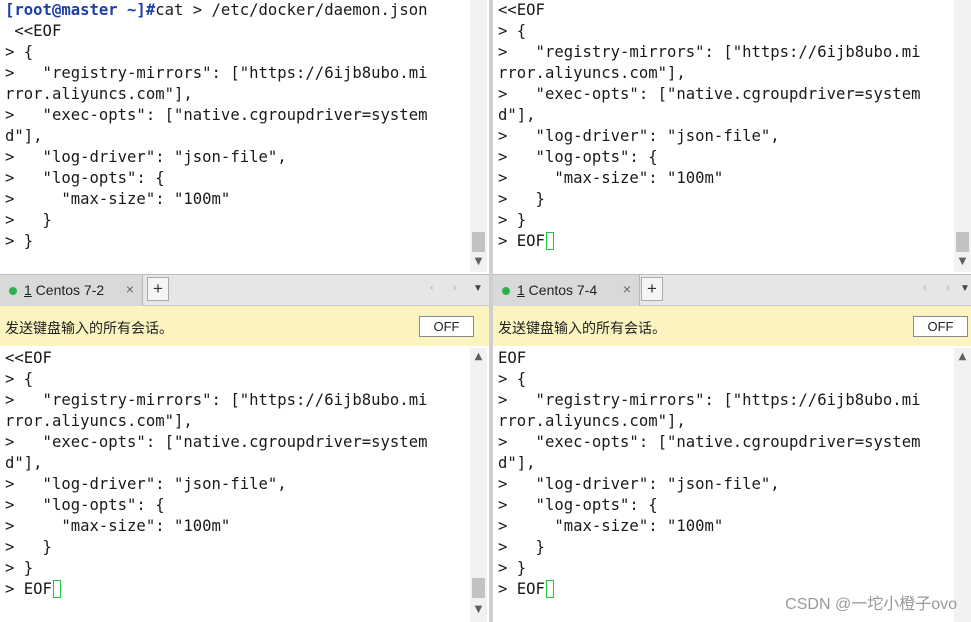 The height and width of the screenshot is (622, 971). Describe the element at coordinates (512, 358) in the screenshot. I see `terminal-text: EOF` at that location.